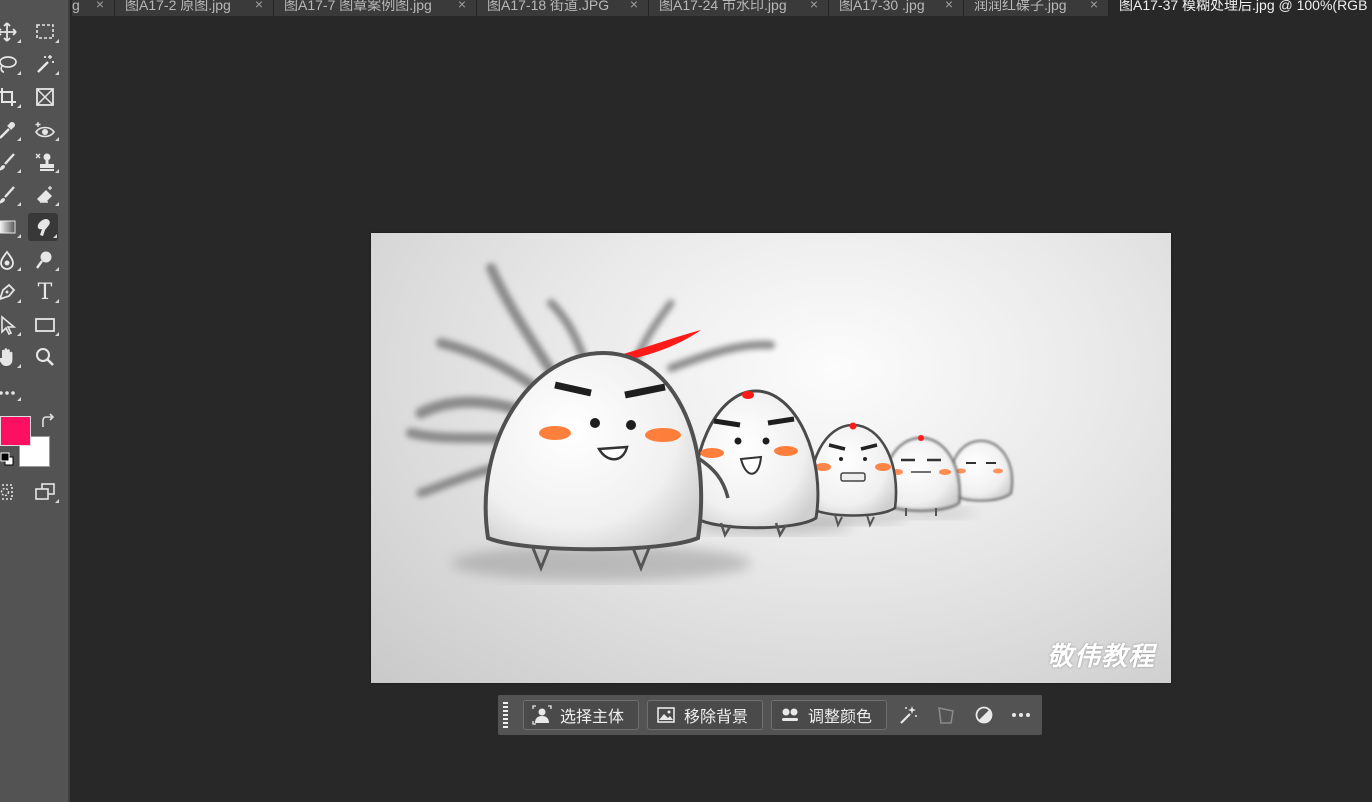 The image size is (1372, 802). I want to click on zoom-icon, so click(45, 357).